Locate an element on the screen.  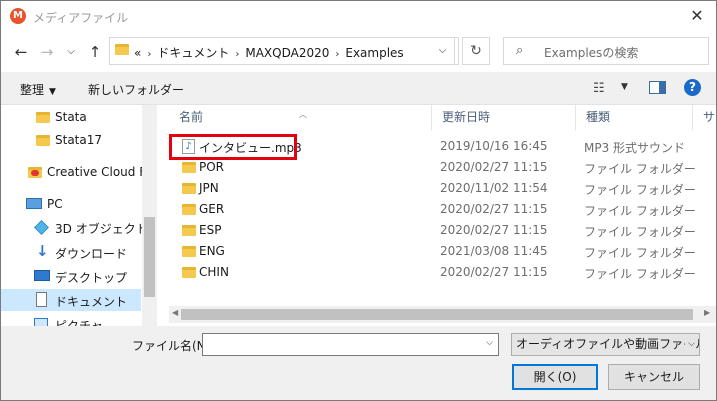
navigation-scrollbar is located at coordinates (149, 215).